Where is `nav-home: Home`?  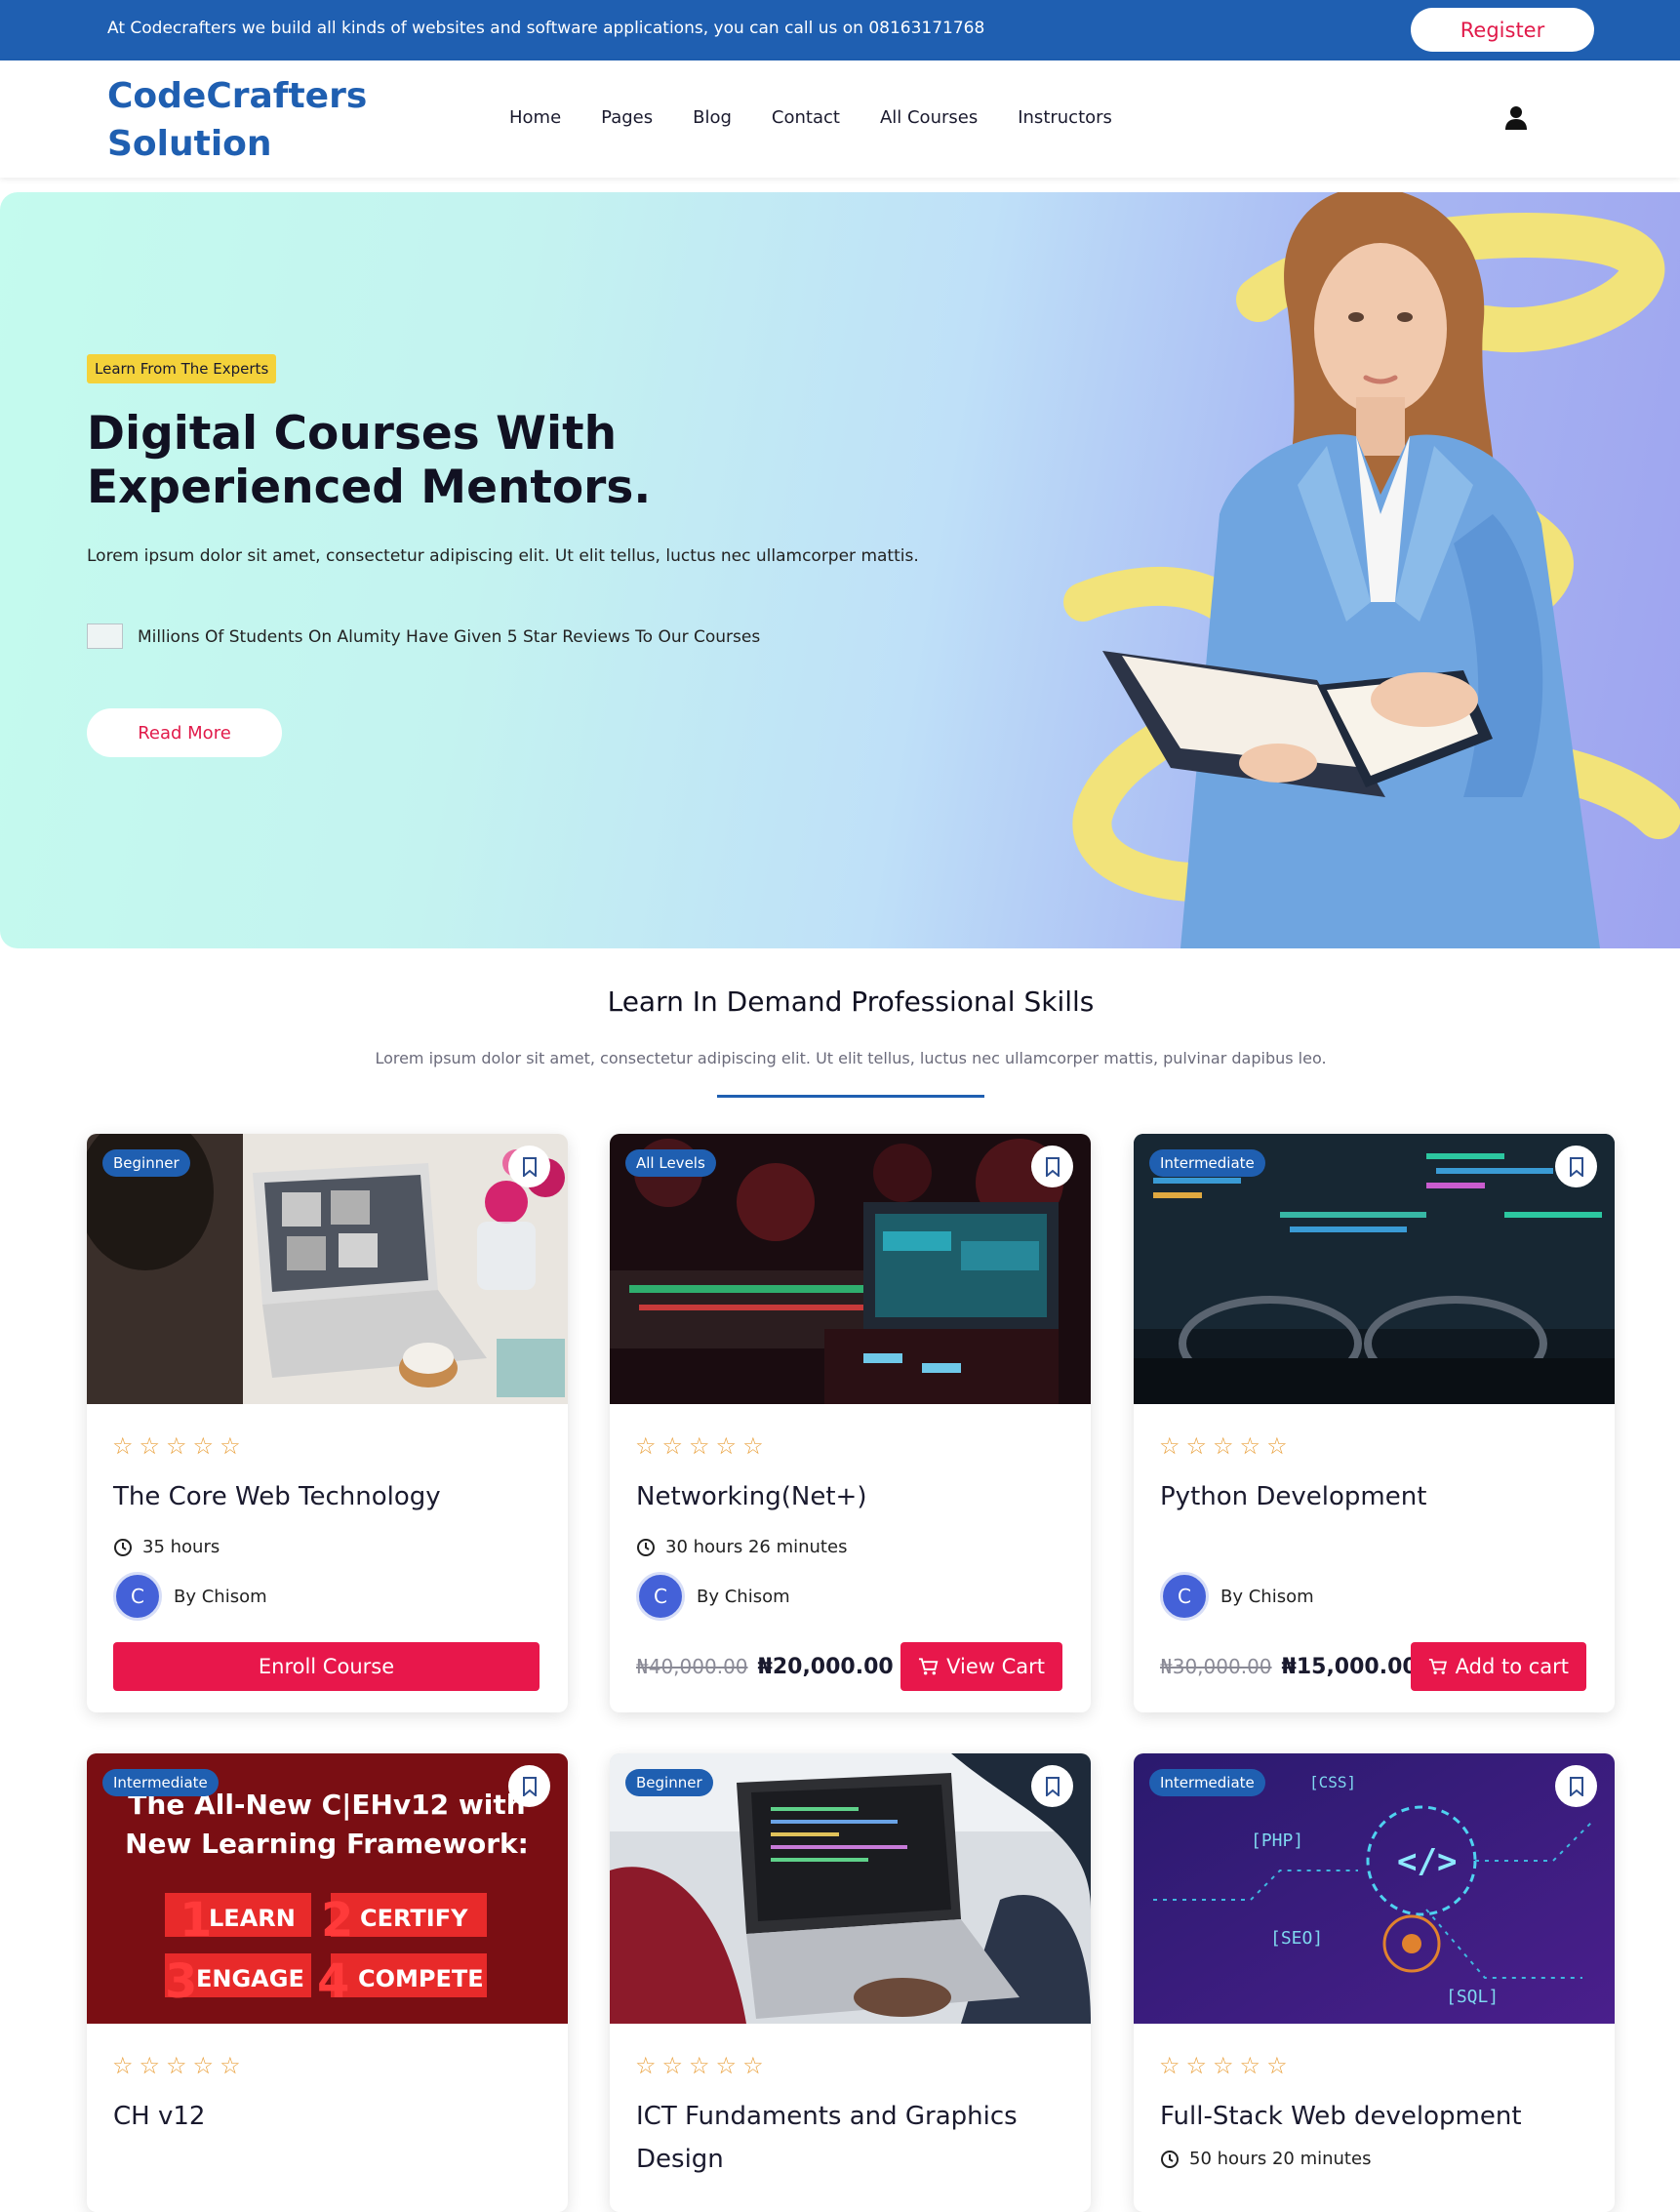
nav-home: Home is located at coordinates (535, 118).